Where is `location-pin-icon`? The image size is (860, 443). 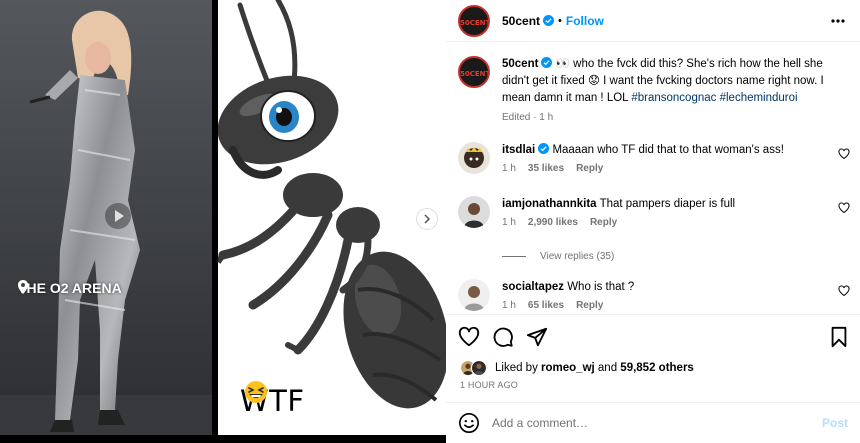
location-pin-icon is located at coordinates (23, 287).